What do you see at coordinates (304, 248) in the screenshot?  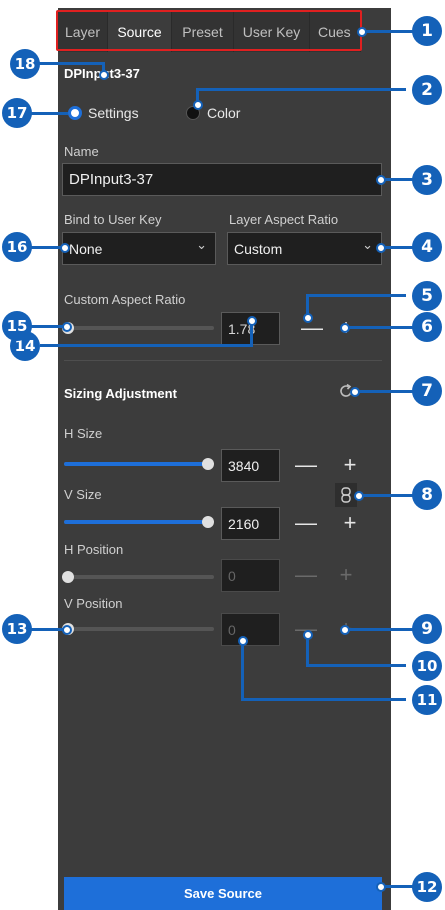 I see `layer-aspect-select: Custom ⌄` at bounding box center [304, 248].